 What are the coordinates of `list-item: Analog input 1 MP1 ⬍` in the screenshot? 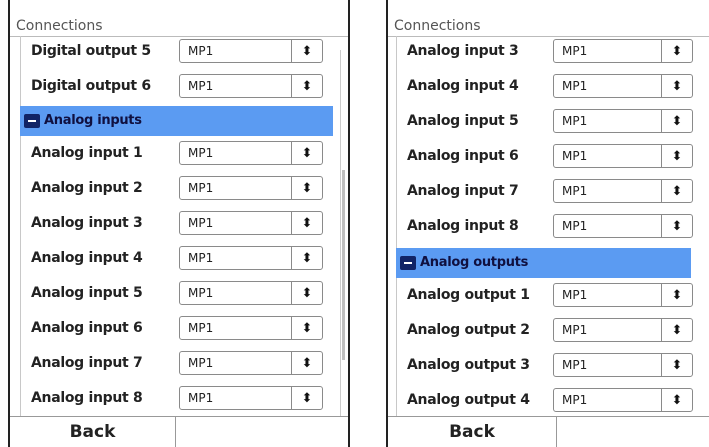 It's located at (180, 153).